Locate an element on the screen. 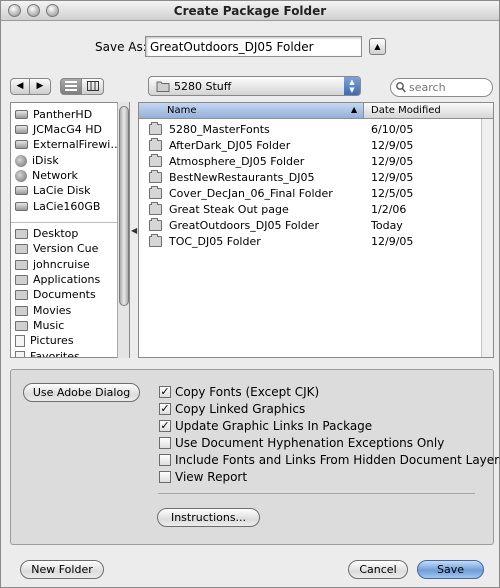 The height and width of the screenshot is (588, 500). location-label: 5280 Stuff is located at coordinates (203, 86).